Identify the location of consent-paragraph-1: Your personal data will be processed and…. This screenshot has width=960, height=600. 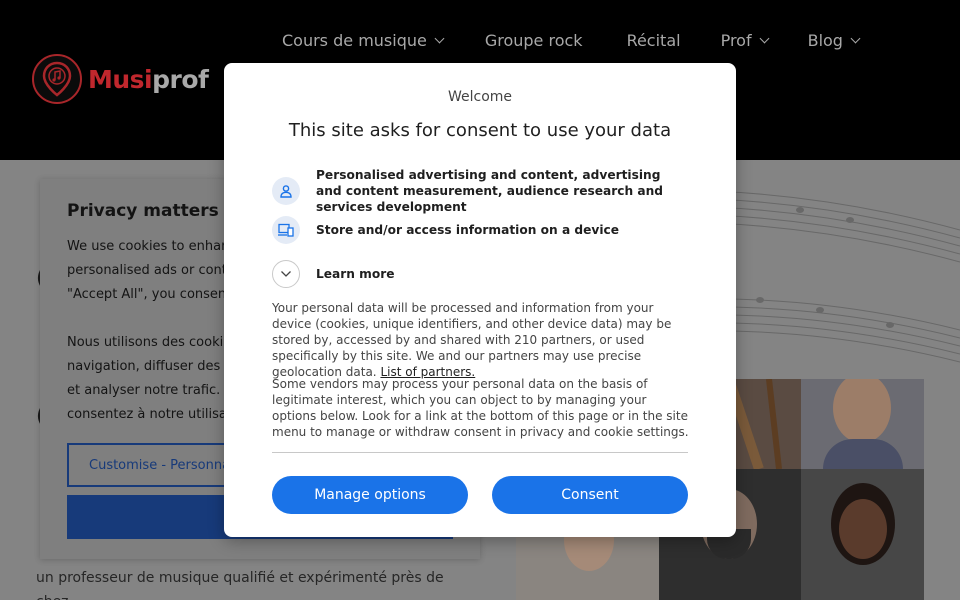
(481, 340).